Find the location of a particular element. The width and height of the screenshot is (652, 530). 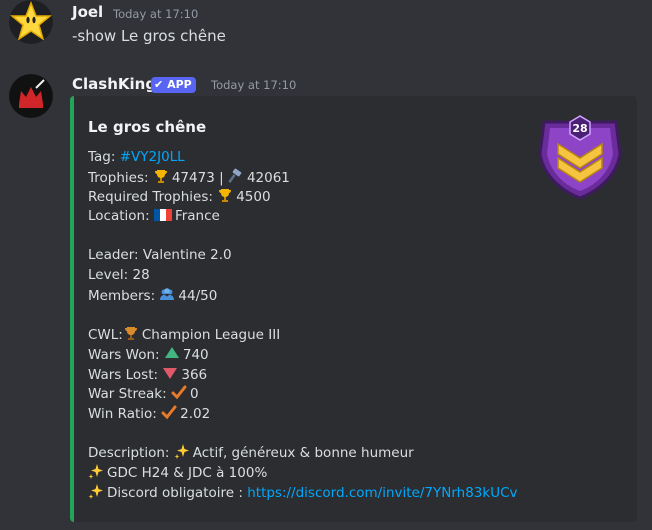

wars-won-line: Wars Won: 740 is located at coordinates (148, 354).